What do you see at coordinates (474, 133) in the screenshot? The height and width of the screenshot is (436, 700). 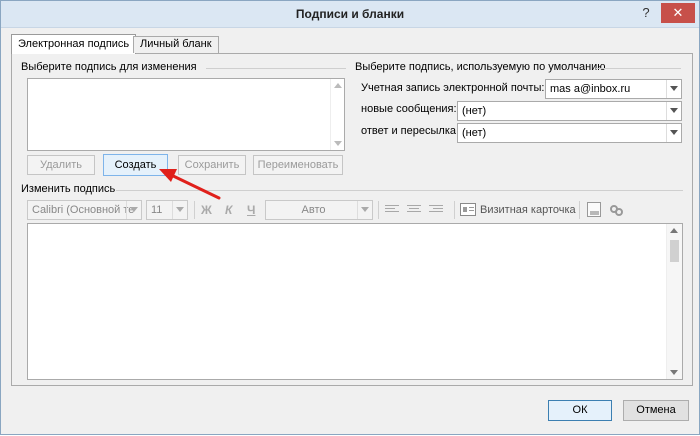 I see `replies-value: (нет)` at bounding box center [474, 133].